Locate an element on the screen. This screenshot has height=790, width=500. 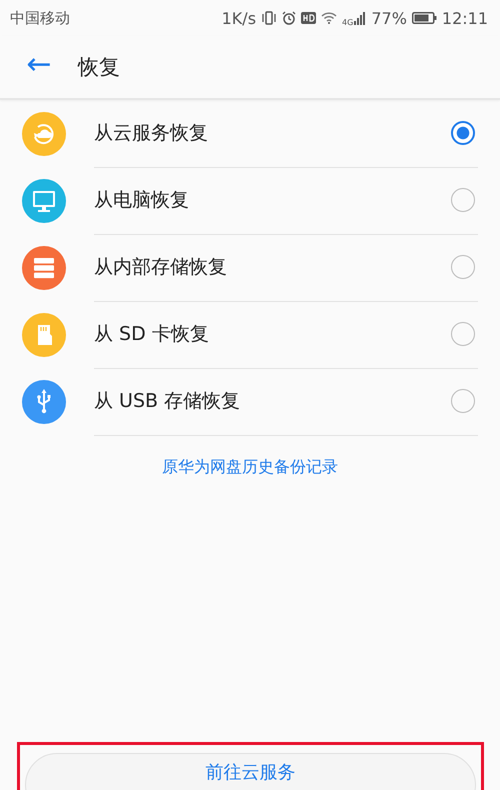
network-speed: 1K/s is located at coordinates (239, 18).